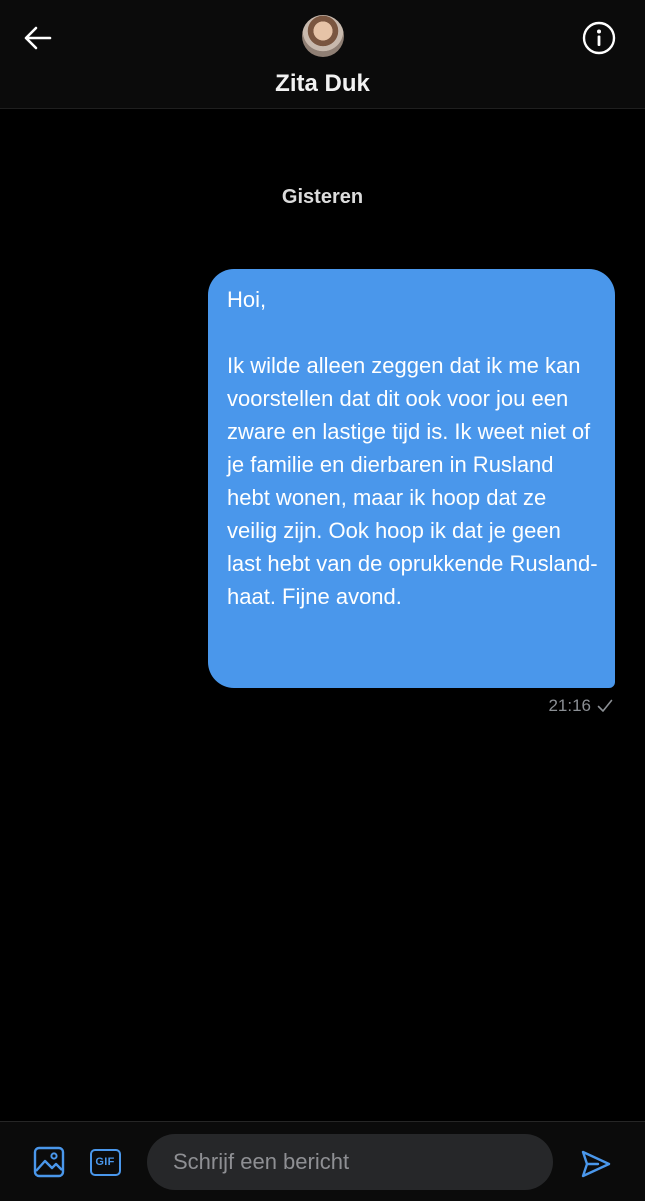  I want to click on conversation-header: Zita Duk, so click(322, 54).